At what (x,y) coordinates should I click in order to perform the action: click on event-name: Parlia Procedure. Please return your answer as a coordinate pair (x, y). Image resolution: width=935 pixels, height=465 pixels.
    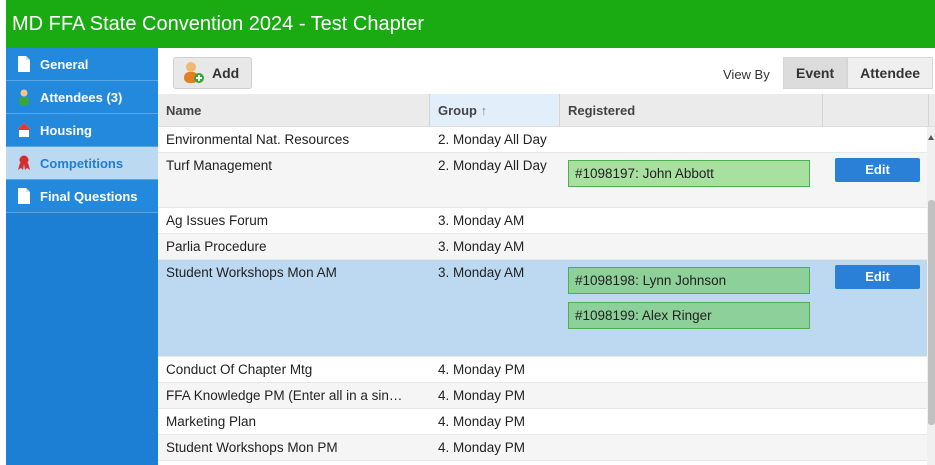
    Looking at the image, I should click on (216, 246).